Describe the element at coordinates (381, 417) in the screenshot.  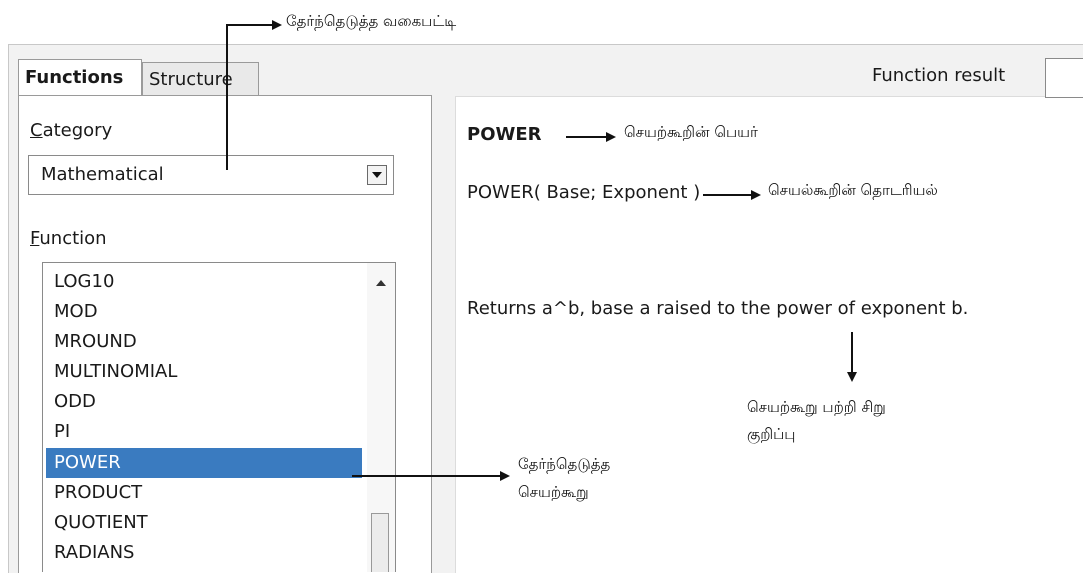
I see `list-scrollbar` at that location.